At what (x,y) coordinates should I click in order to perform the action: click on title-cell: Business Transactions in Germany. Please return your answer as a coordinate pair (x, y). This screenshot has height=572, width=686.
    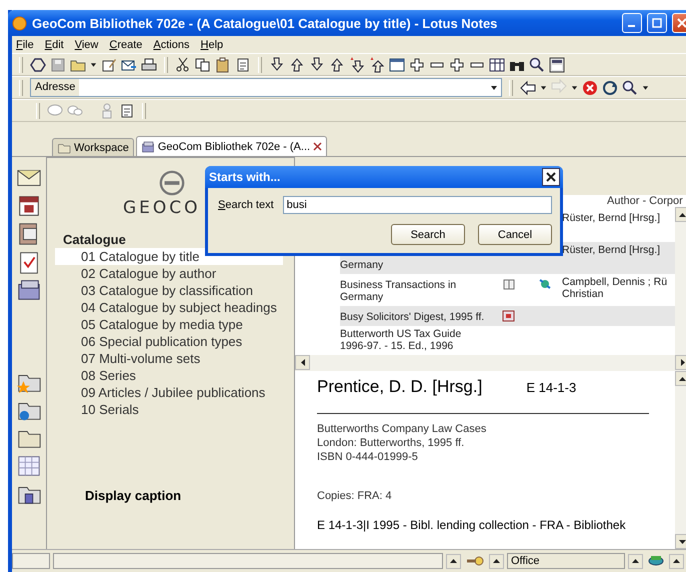
    Looking at the image, I should click on (398, 291).